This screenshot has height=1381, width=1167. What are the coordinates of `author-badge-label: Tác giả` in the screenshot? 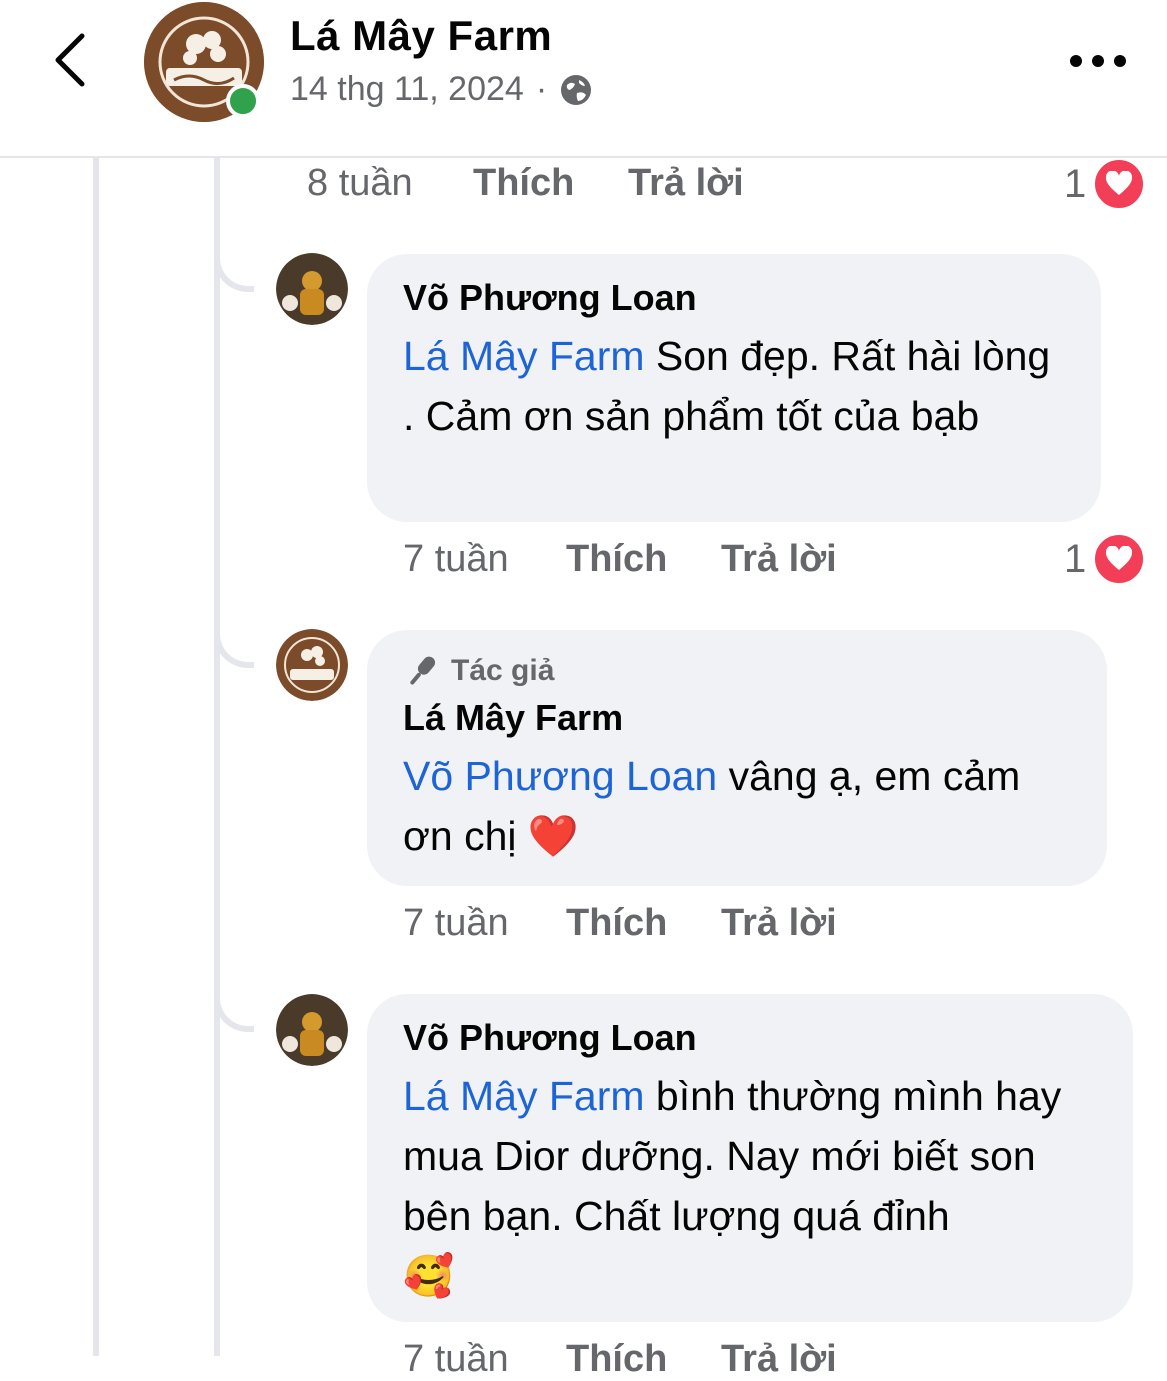 It's located at (503, 670).